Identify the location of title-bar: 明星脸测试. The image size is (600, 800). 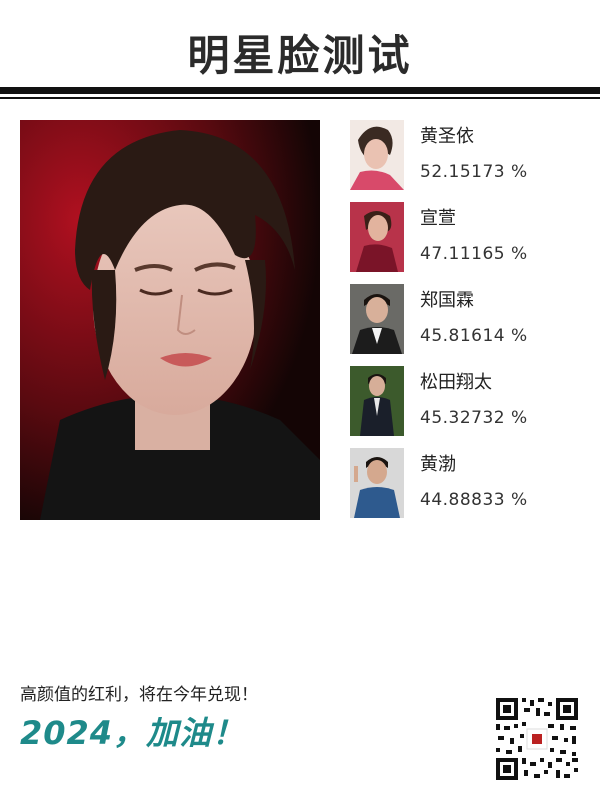
(300, 45).